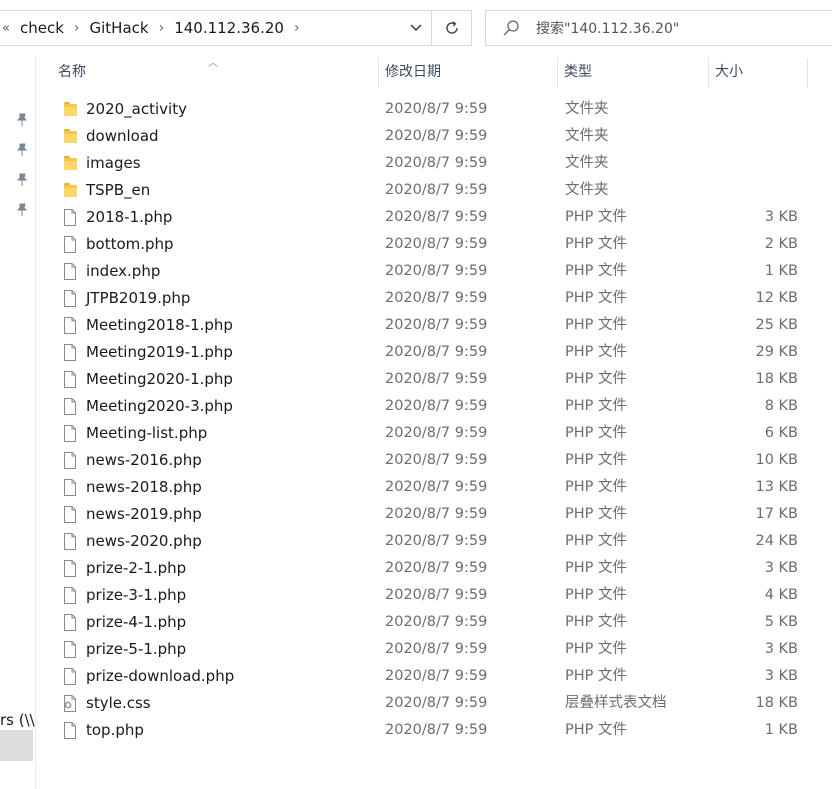 Image resolution: width=832 pixels, height=789 pixels. I want to click on breadcrumb-item-githack: GitHack, so click(119, 28).